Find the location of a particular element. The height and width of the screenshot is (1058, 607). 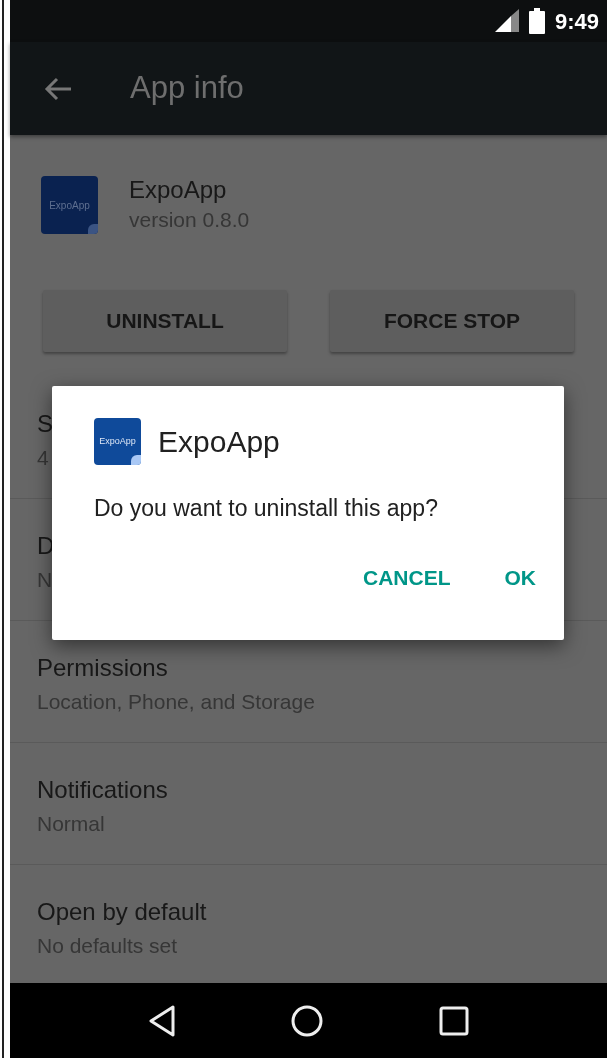

dialog-button: CANCEL is located at coordinates (407, 577).